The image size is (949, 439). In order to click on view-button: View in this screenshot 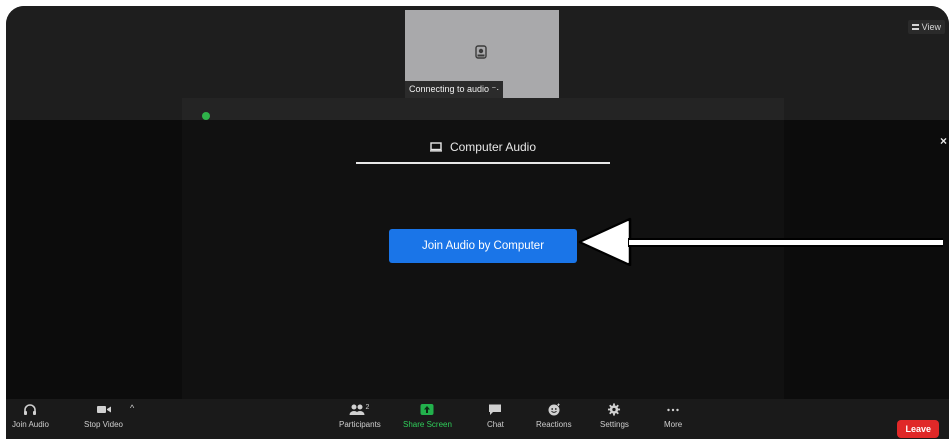, I will do `click(926, 27)`.